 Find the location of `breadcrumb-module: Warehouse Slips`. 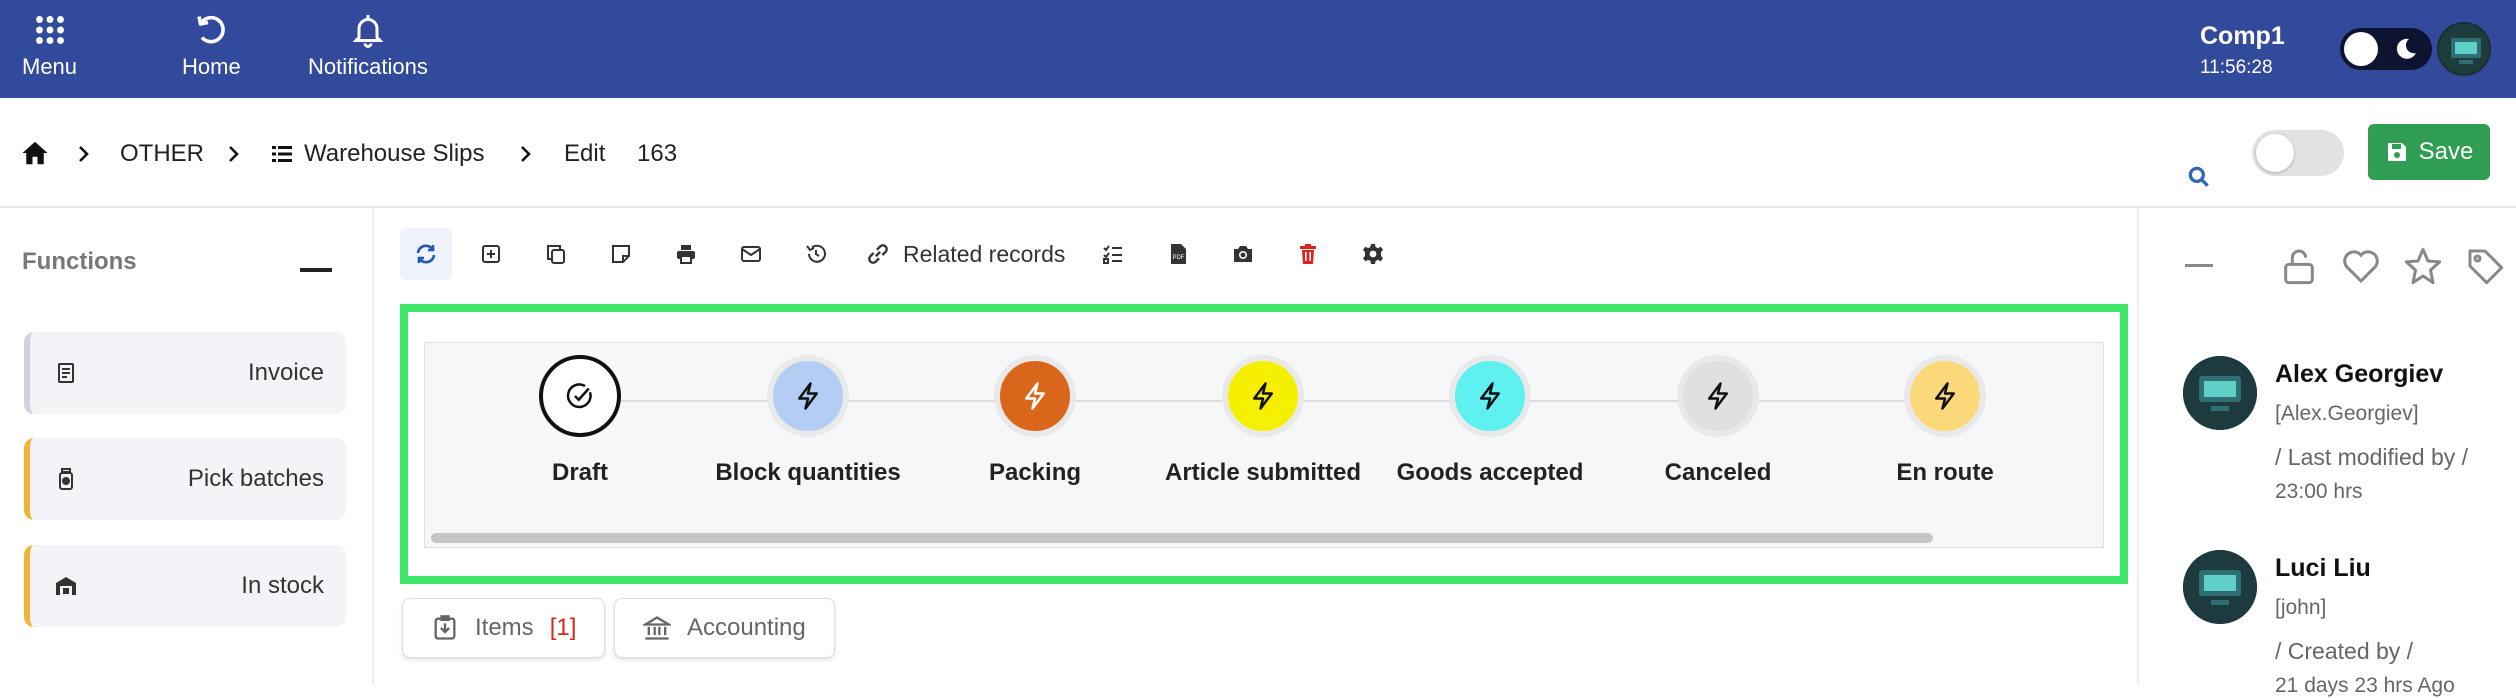

breadcrumb-module: Warehouse Slips is located at coordinates (394, 153).